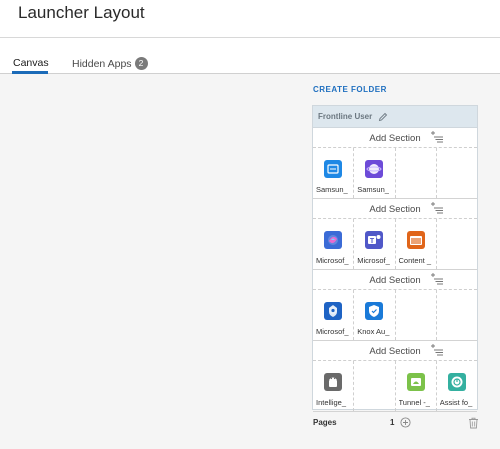 The width and height of the screenshot is (500, 449). What do you see at coordinates (456, 382) in the screenshot?
I see `assist-icon` at bounding box center [456, 382].